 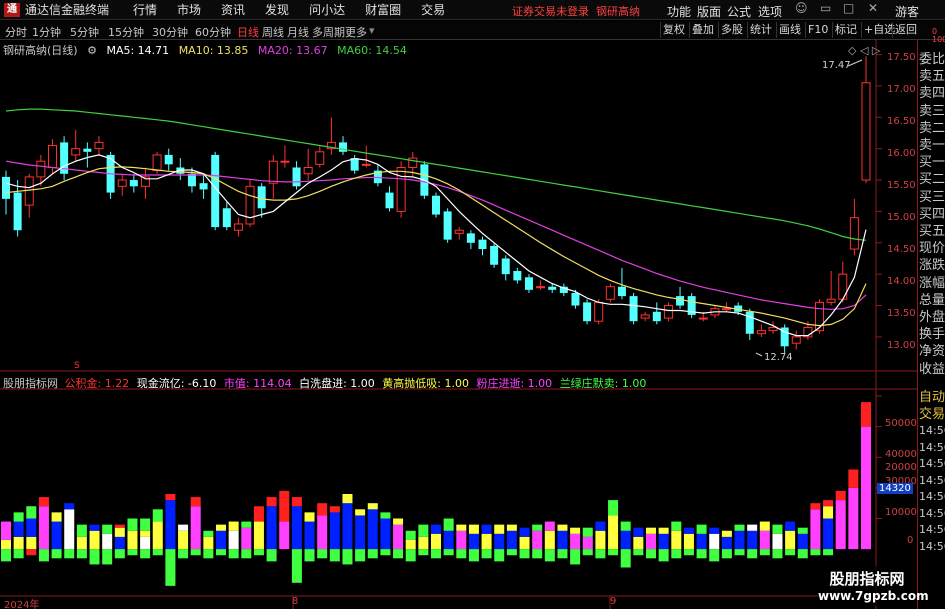 I want to click on chart-nav-icons: ◇ ◁ ▷, so click(x=864, y=50).